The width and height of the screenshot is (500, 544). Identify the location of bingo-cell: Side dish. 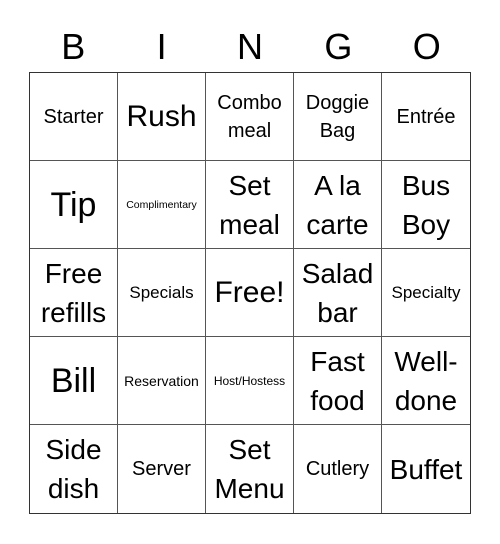
(74, 469).